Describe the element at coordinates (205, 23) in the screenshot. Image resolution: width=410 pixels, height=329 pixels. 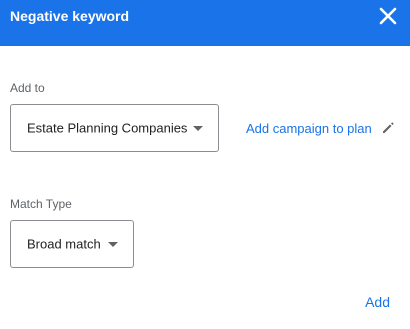
I see `dialog-header: Negative keyword` at that location.